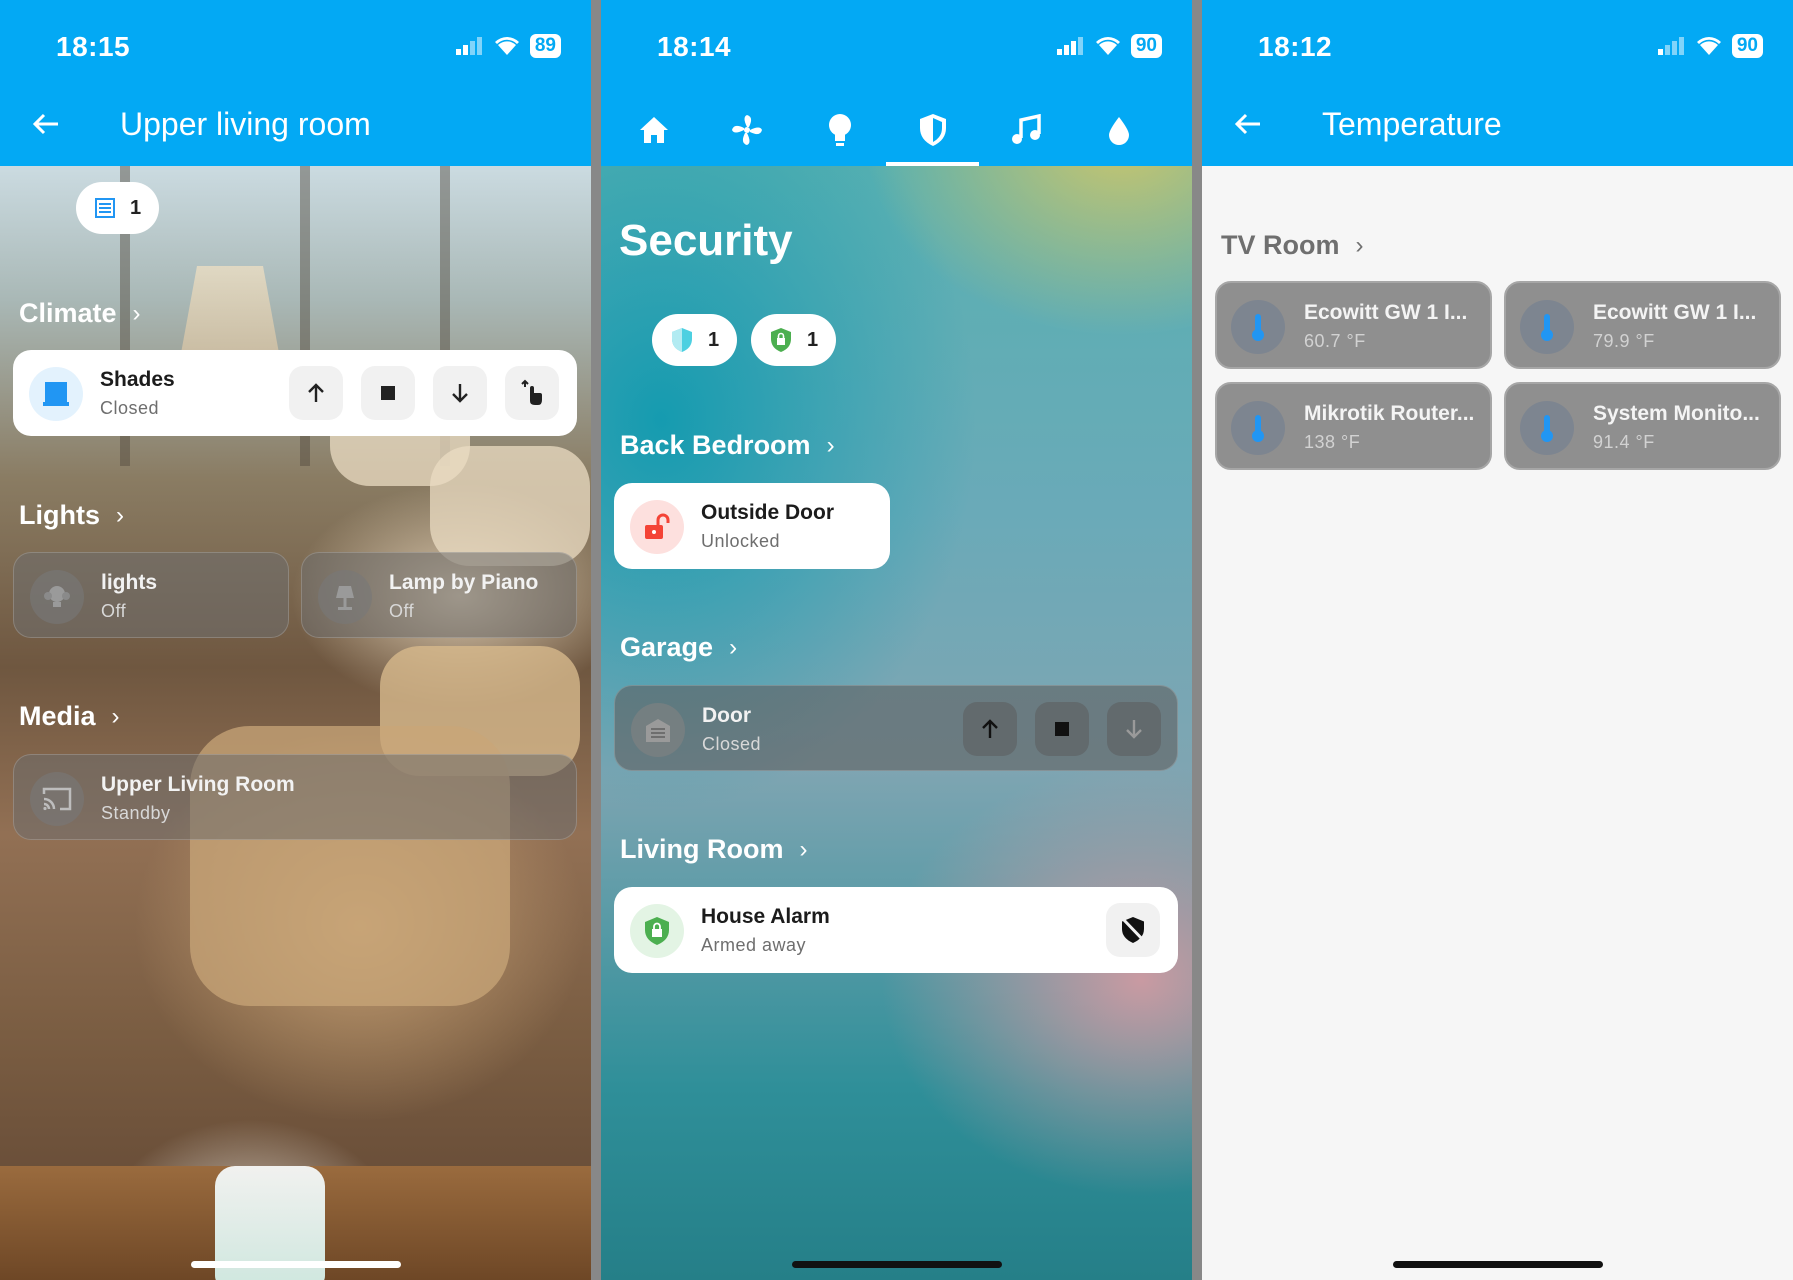 Image resolution: width=1793 pixels, height=1280 pixels. What do you see at coordinates (71, 515) in the screenshot?
I see `section-lights: Lights ›` at bounding box center [71, 515].